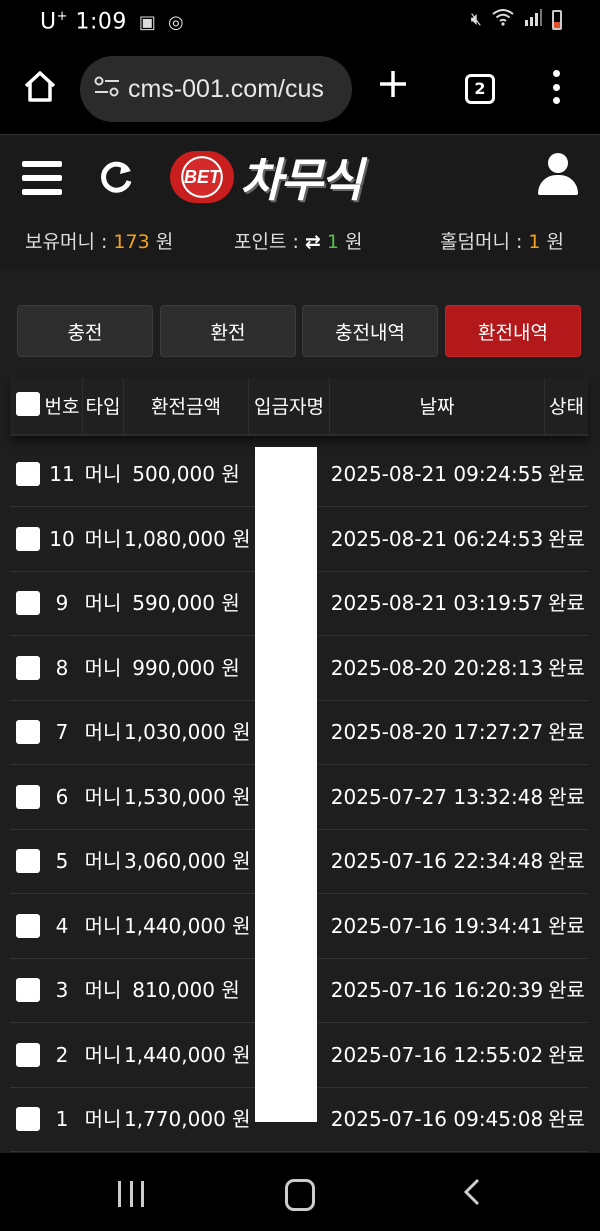 This screenshot has width=600, height=1231. I want to click on cell-date: 2025-07-16 09:45:08, so click(437, 1119).